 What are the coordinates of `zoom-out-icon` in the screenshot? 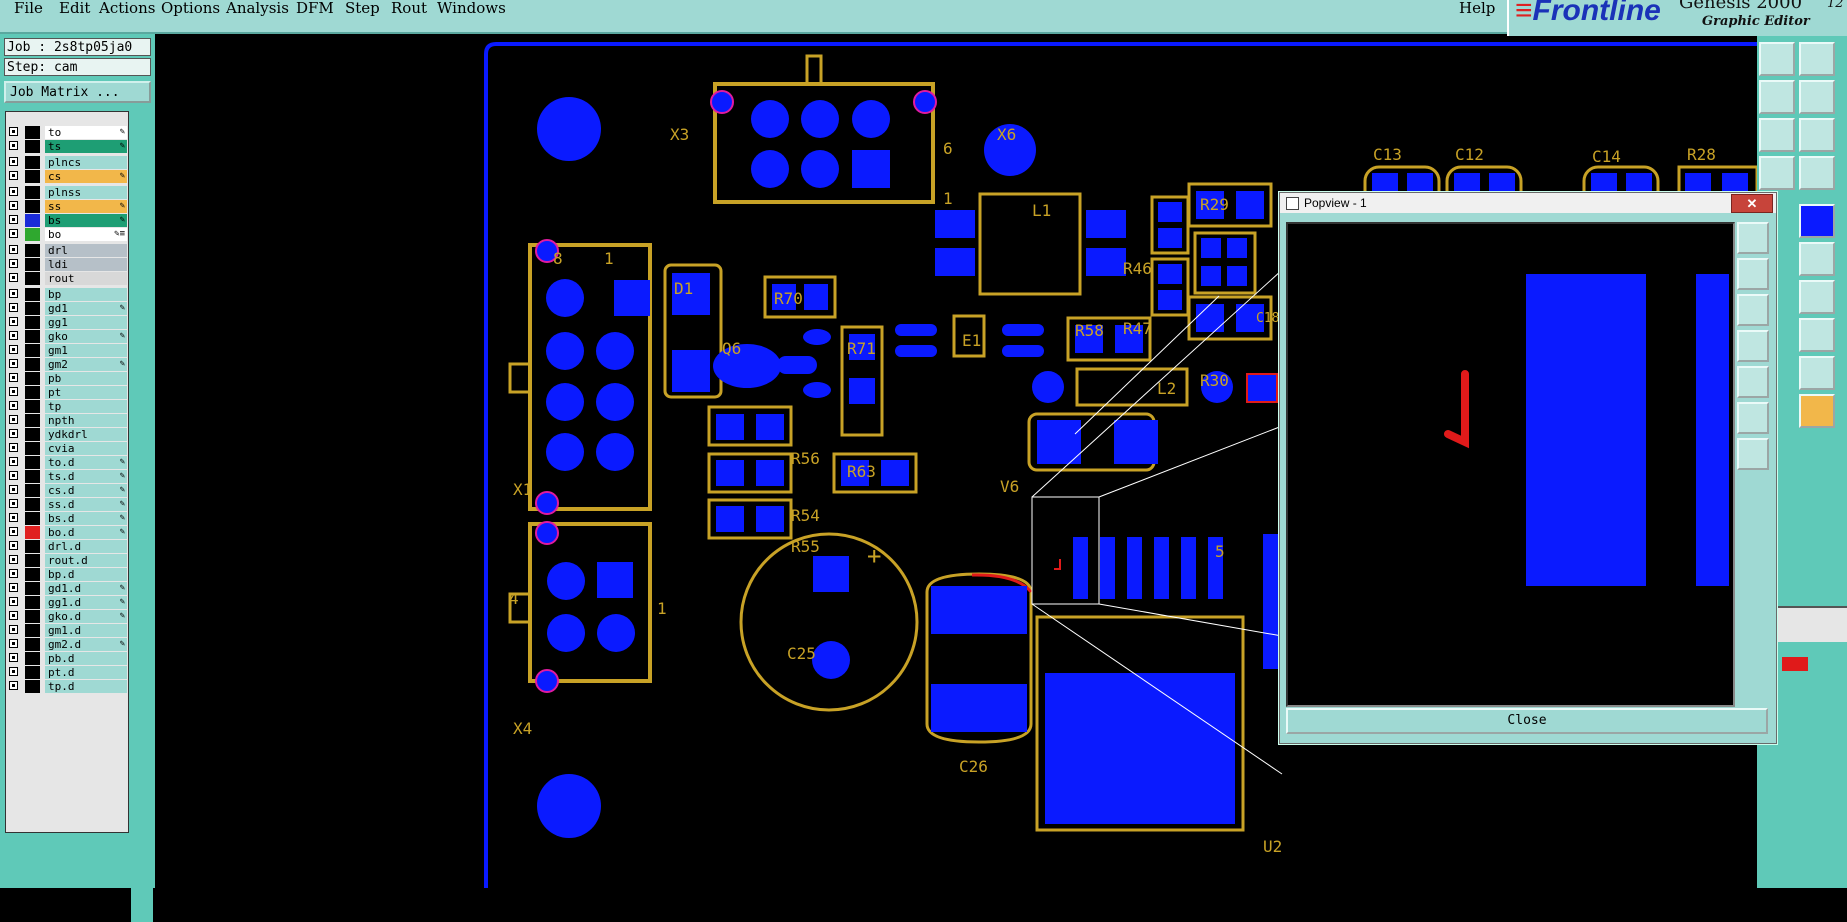 It's located at (1817, 59).